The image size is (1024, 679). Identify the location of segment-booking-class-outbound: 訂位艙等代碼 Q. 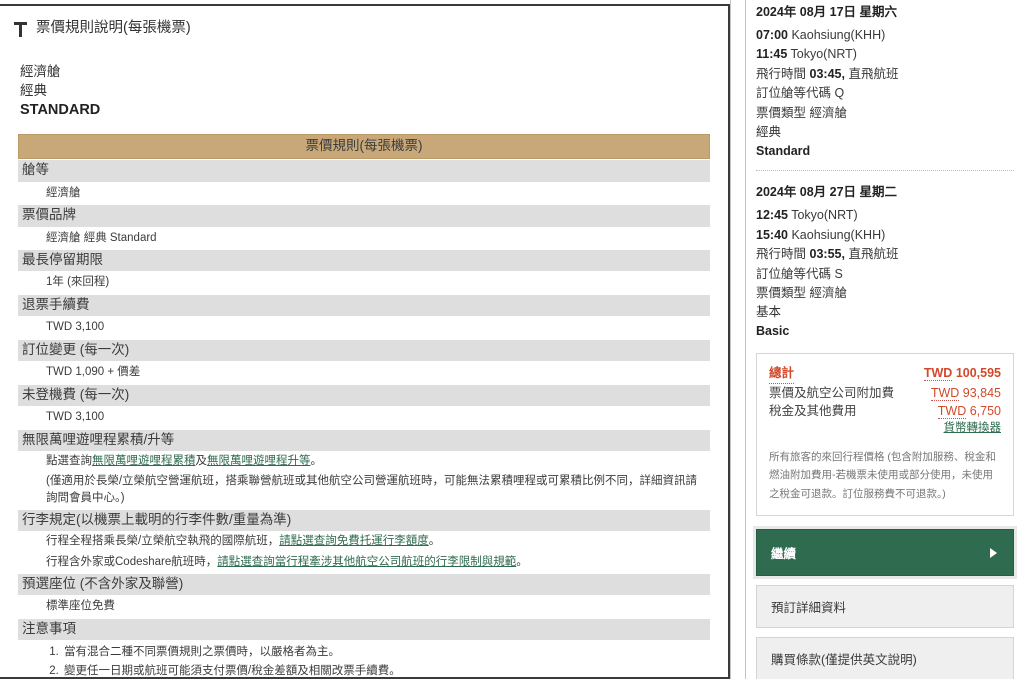
(885, 93).